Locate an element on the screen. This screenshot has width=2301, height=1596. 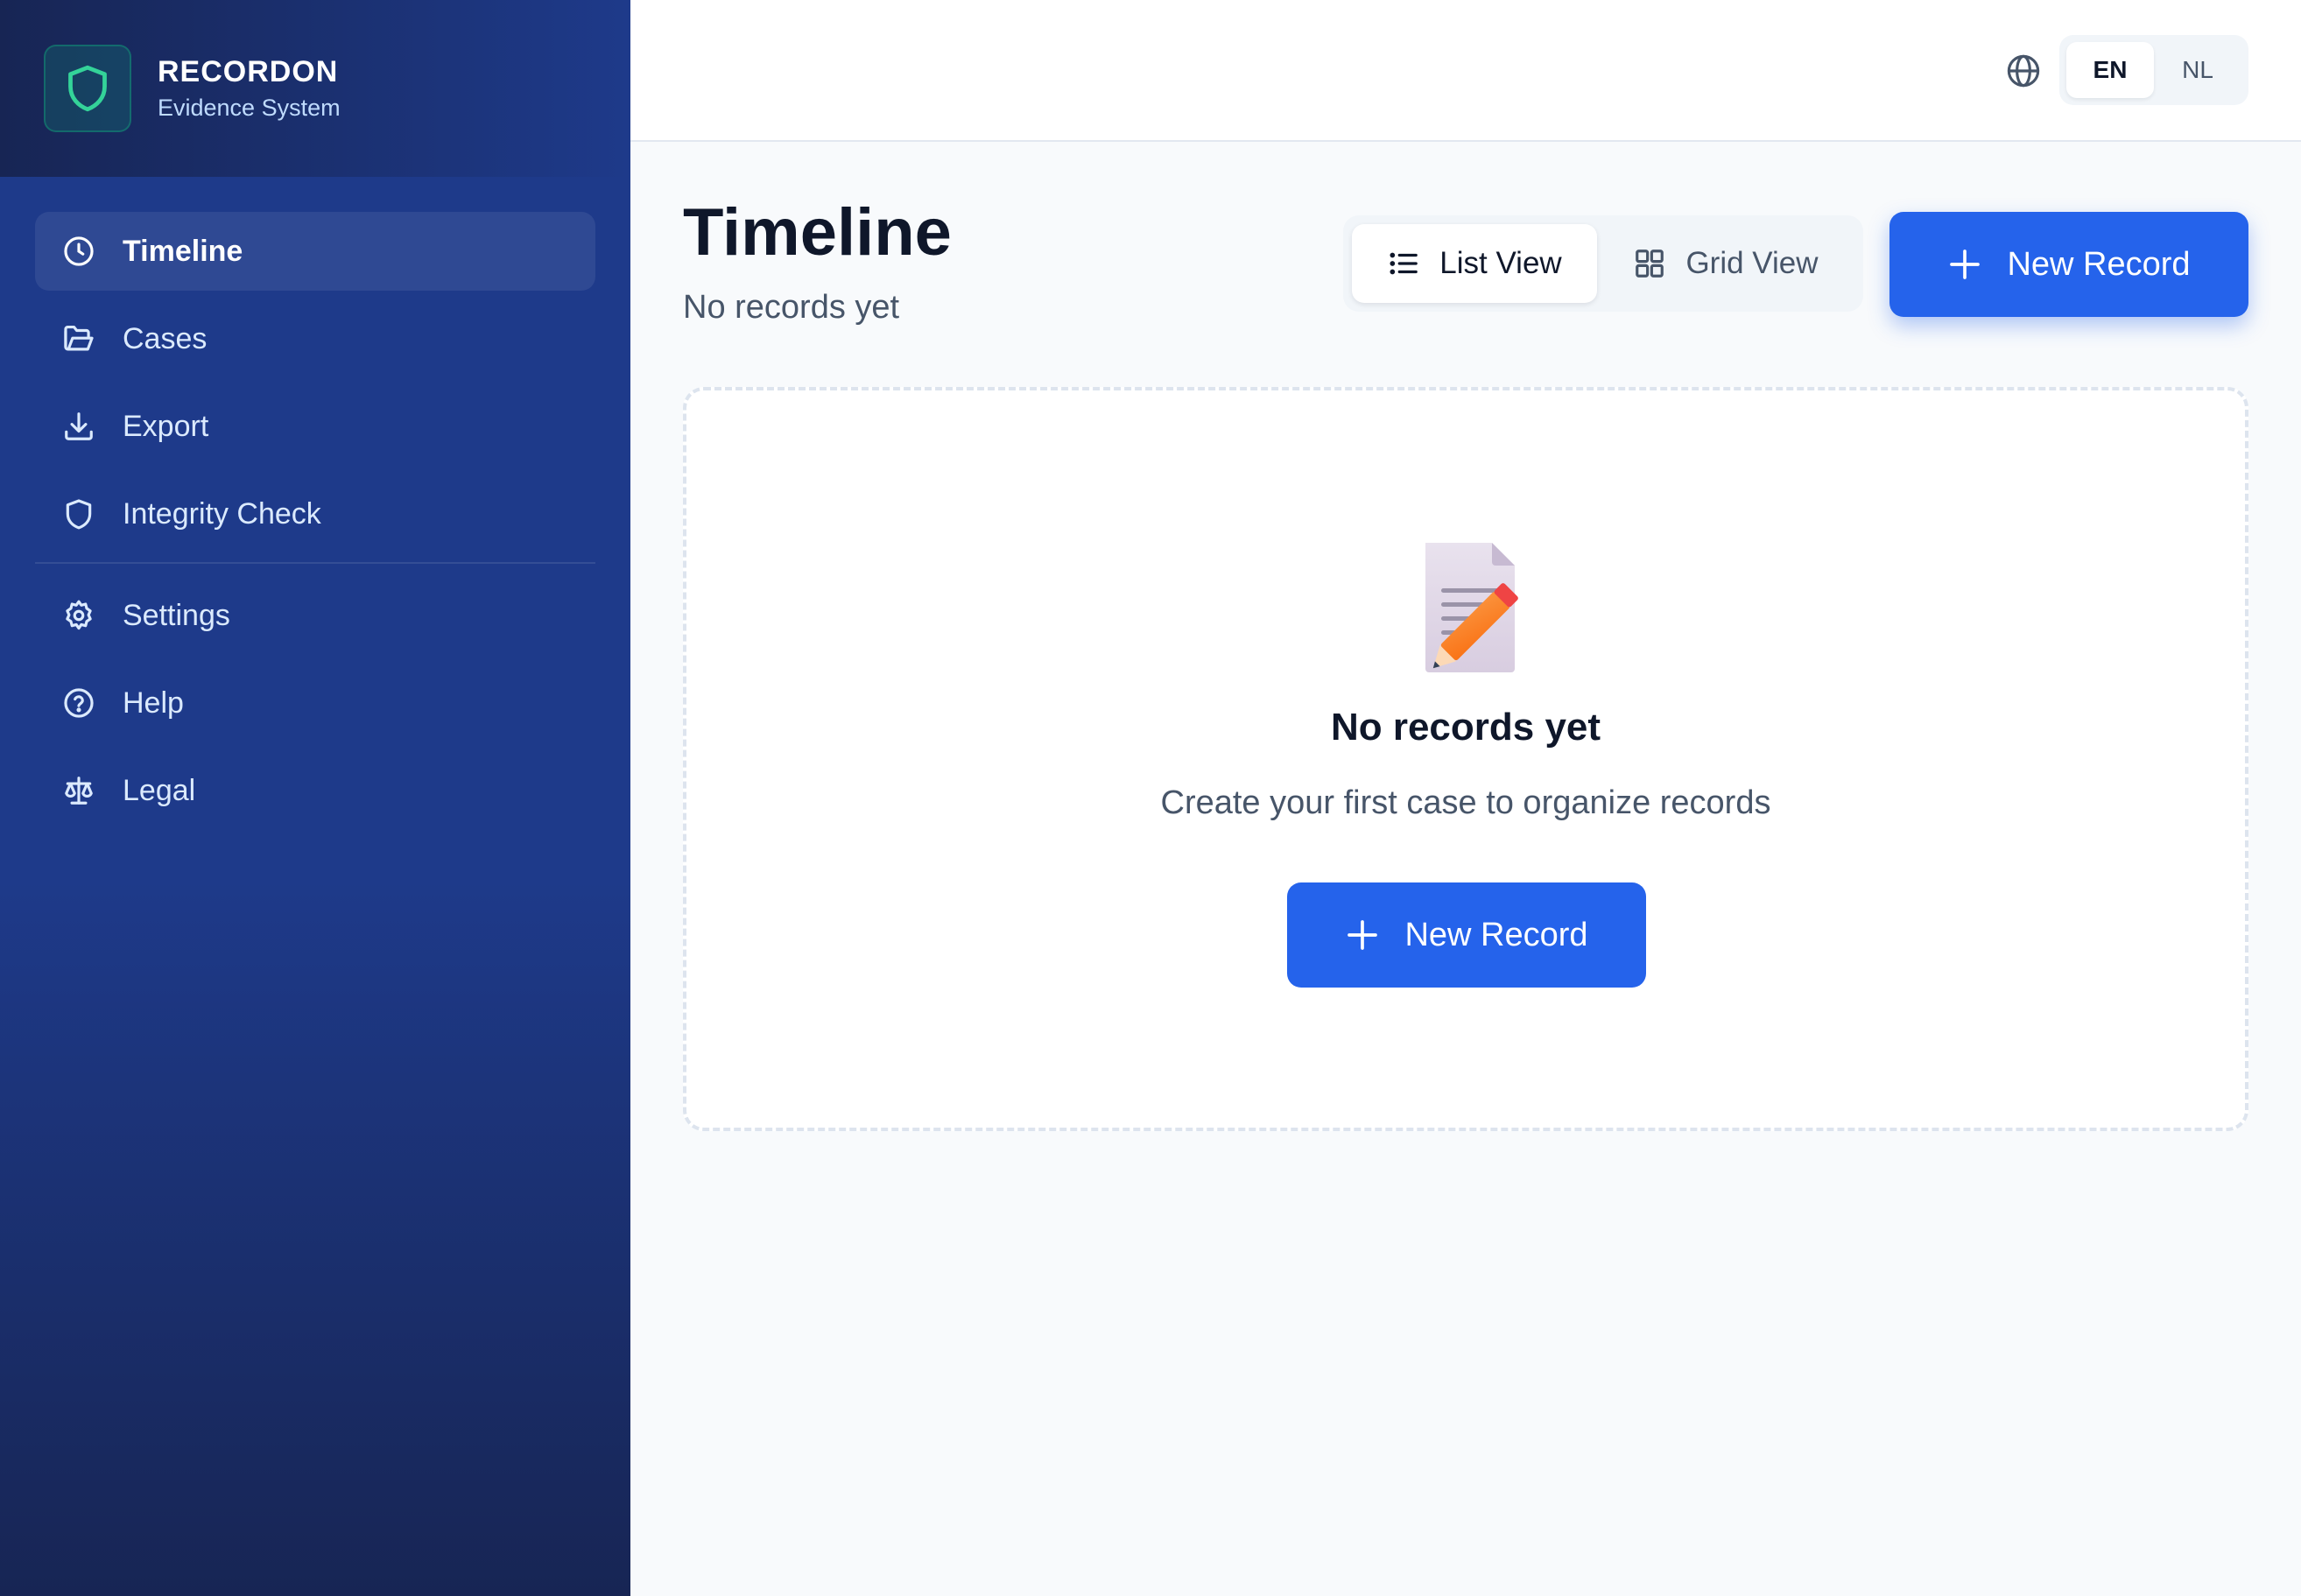
list-view-label: List View is located at coordinates (1501, 263).